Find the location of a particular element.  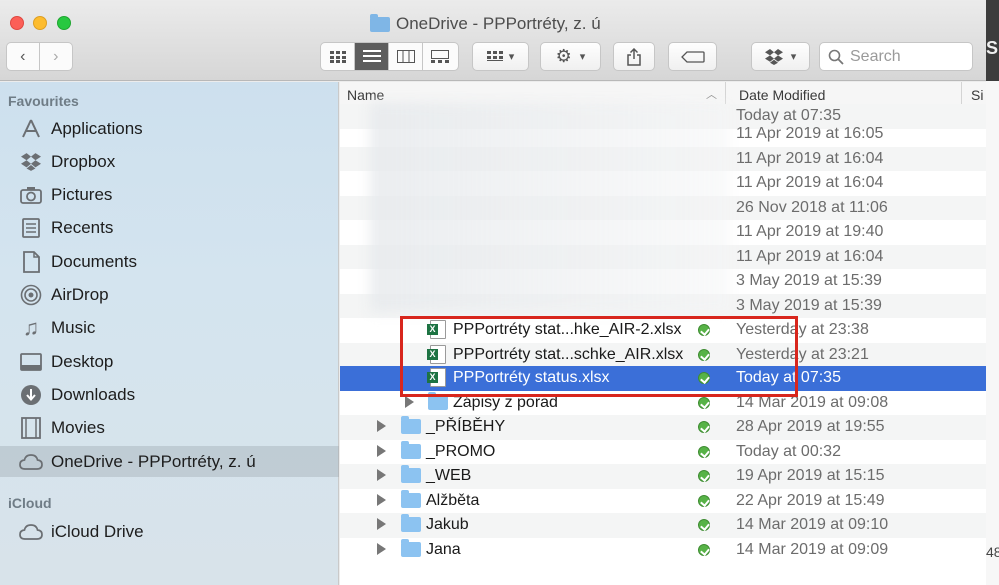

group-by-button: ▾ is located at coordinates (500, 56).